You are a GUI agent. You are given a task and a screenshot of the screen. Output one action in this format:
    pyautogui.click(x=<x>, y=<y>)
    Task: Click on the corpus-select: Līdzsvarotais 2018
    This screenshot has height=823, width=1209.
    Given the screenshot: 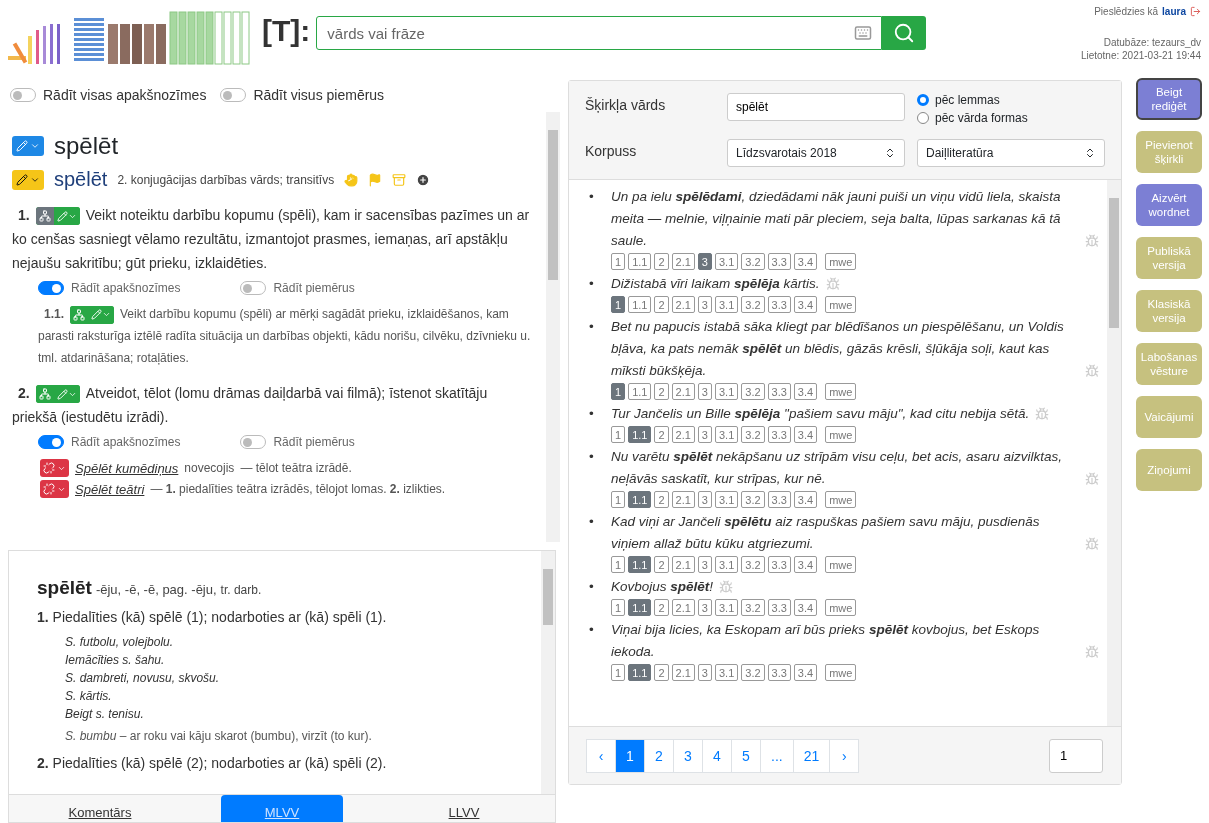 What is the action you would take?
    pyautogui.click(x=816, y=153)
    